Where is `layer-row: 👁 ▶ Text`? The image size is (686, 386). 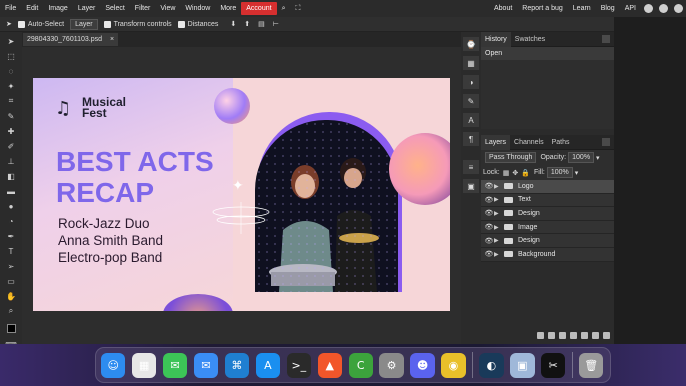
layer-row: 👁 ▶ Text is located at coordinates (547, 200).